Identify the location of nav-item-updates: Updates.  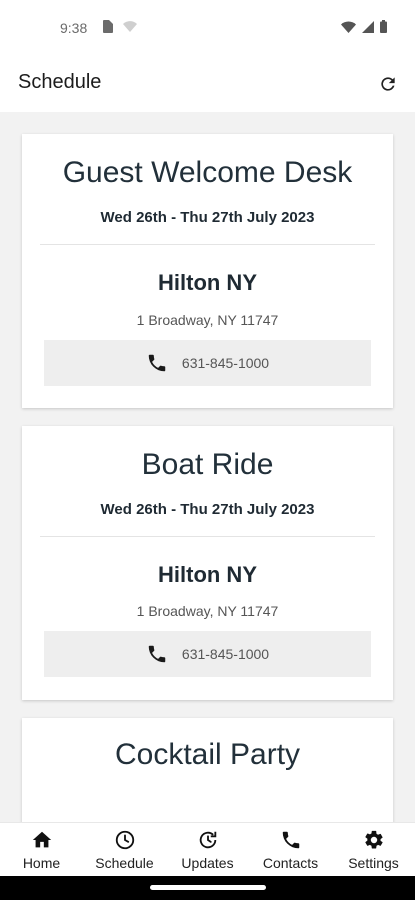
(207, 850).